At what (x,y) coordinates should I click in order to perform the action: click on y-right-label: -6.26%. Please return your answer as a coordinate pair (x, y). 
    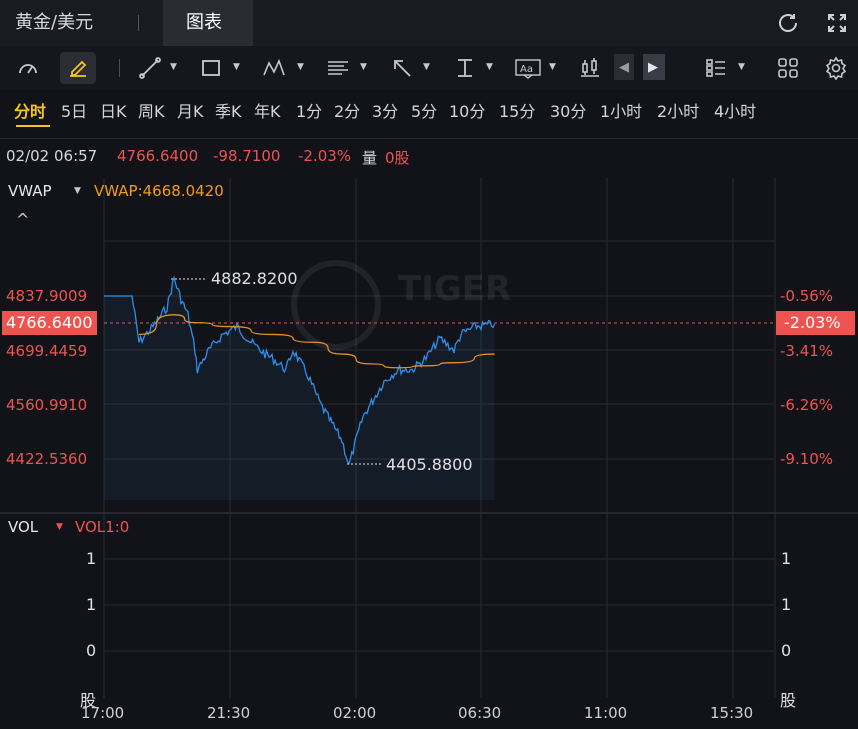
    Looking at the image, I should click on (807, 405).